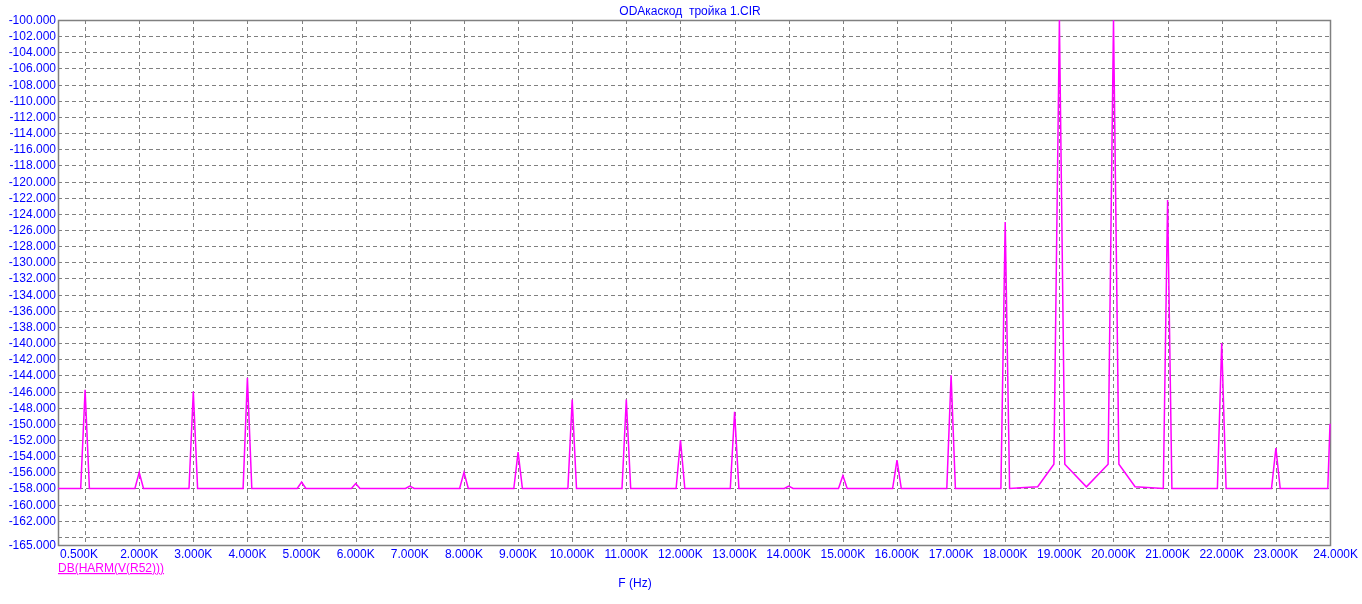  What do you see at coordinates (635, 583) in the screenshot?
I see `x-axis-label: F (Hz)` at bounding box center [635, 583].